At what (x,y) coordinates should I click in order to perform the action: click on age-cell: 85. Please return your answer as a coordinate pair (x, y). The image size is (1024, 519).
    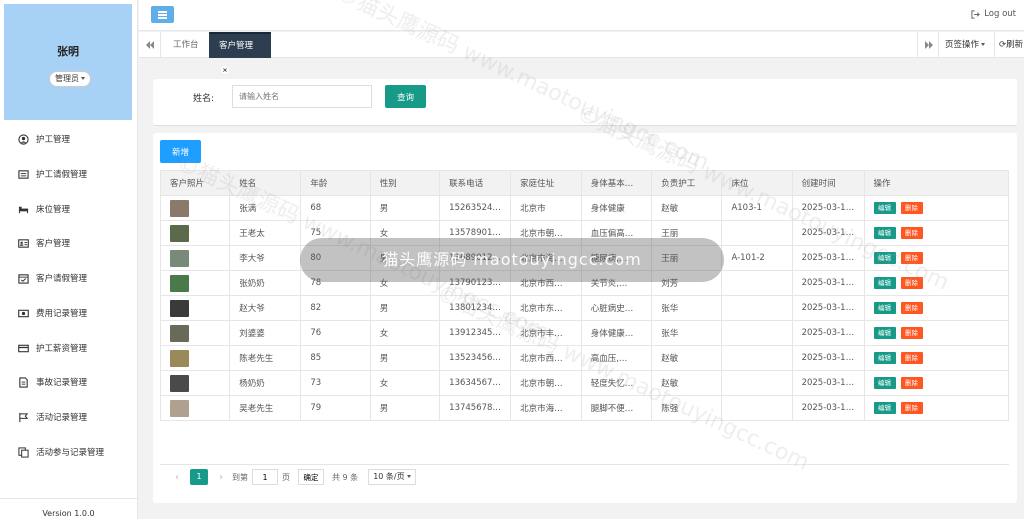
    Looking at the image, I should click on (335, 358).